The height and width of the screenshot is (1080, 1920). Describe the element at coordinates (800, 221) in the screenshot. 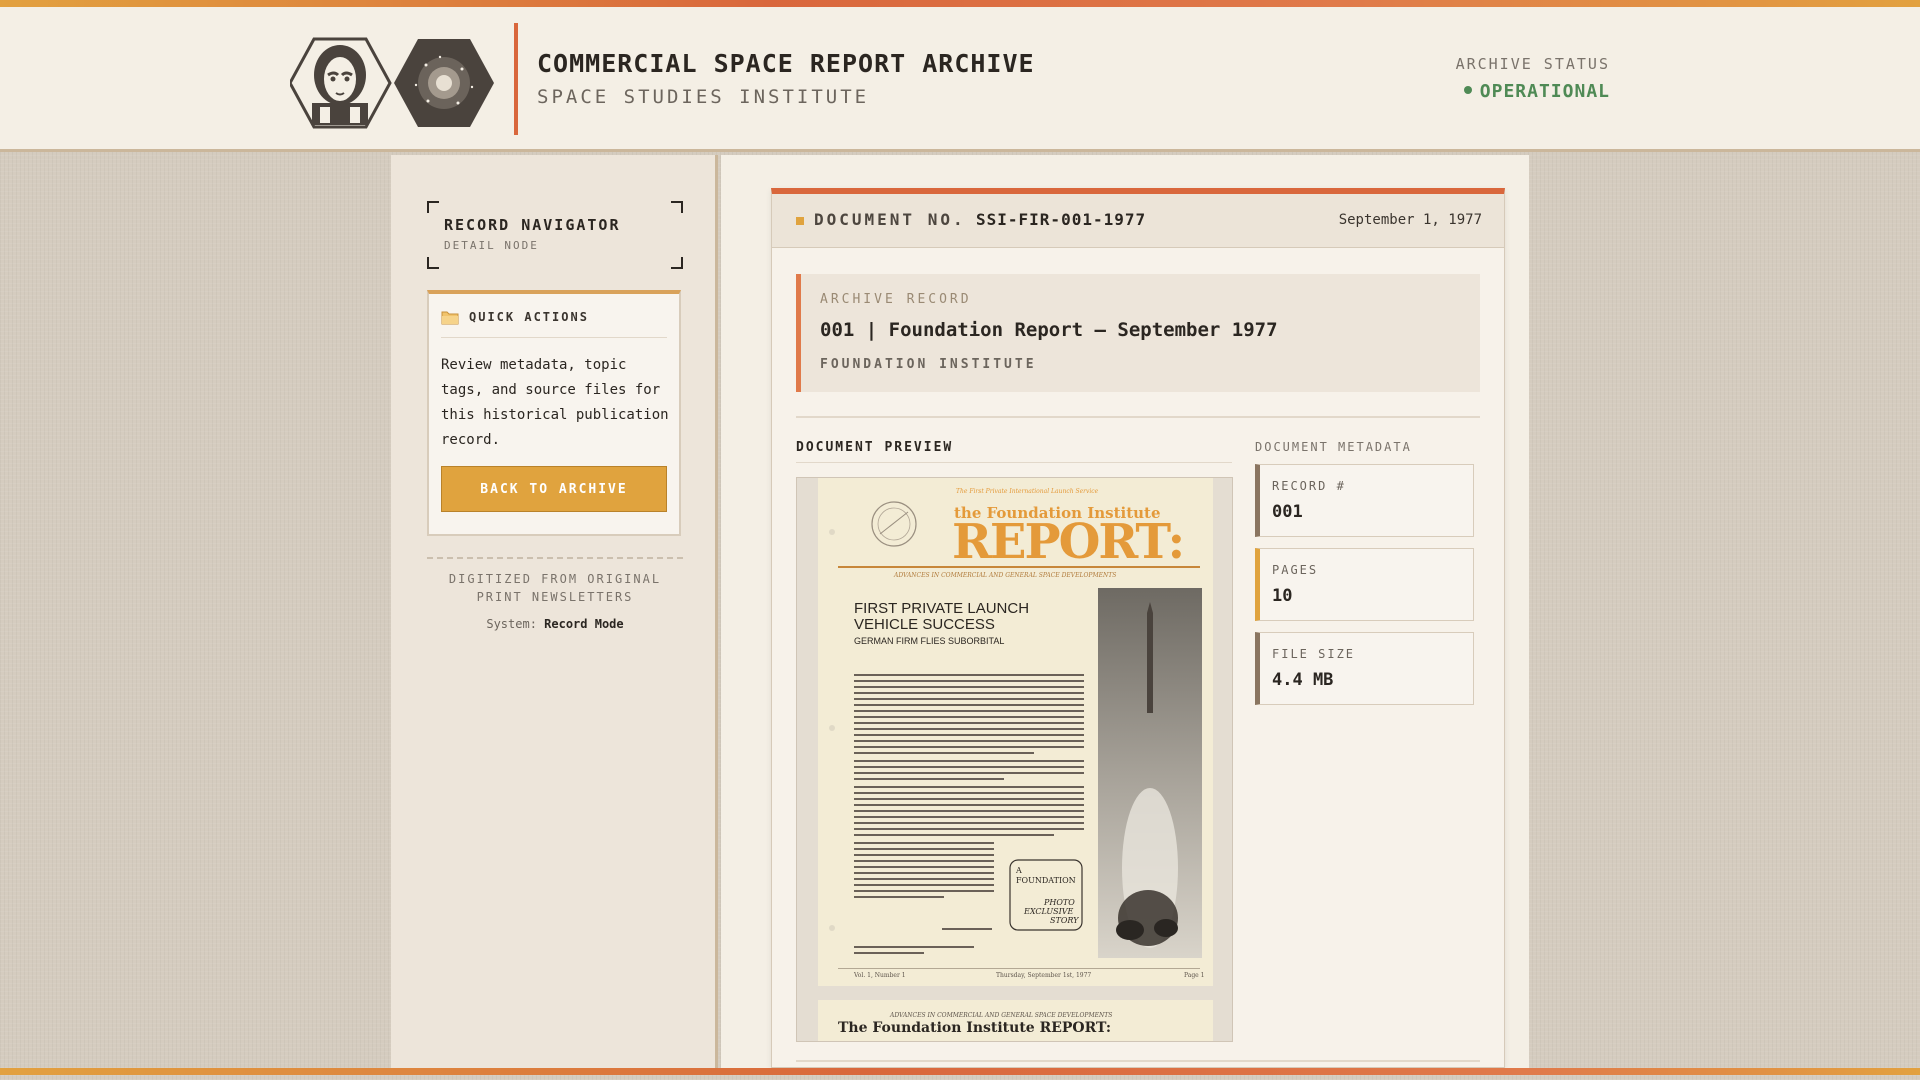

I see `square-bullet-icon` at that location.